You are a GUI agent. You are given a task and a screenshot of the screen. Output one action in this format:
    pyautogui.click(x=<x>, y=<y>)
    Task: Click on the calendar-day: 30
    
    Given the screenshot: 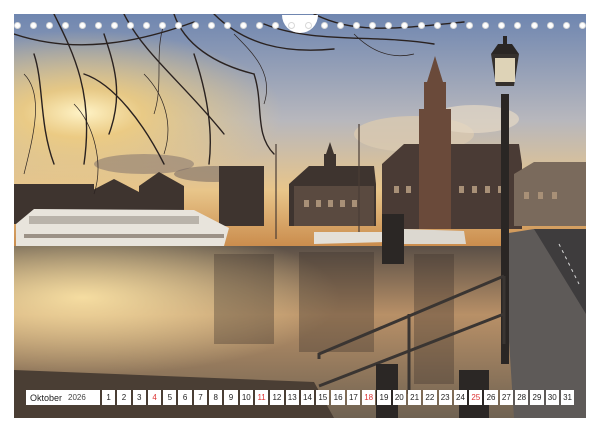 What is the action you would take?
    pyautogui.click(x=552, y=397)
    